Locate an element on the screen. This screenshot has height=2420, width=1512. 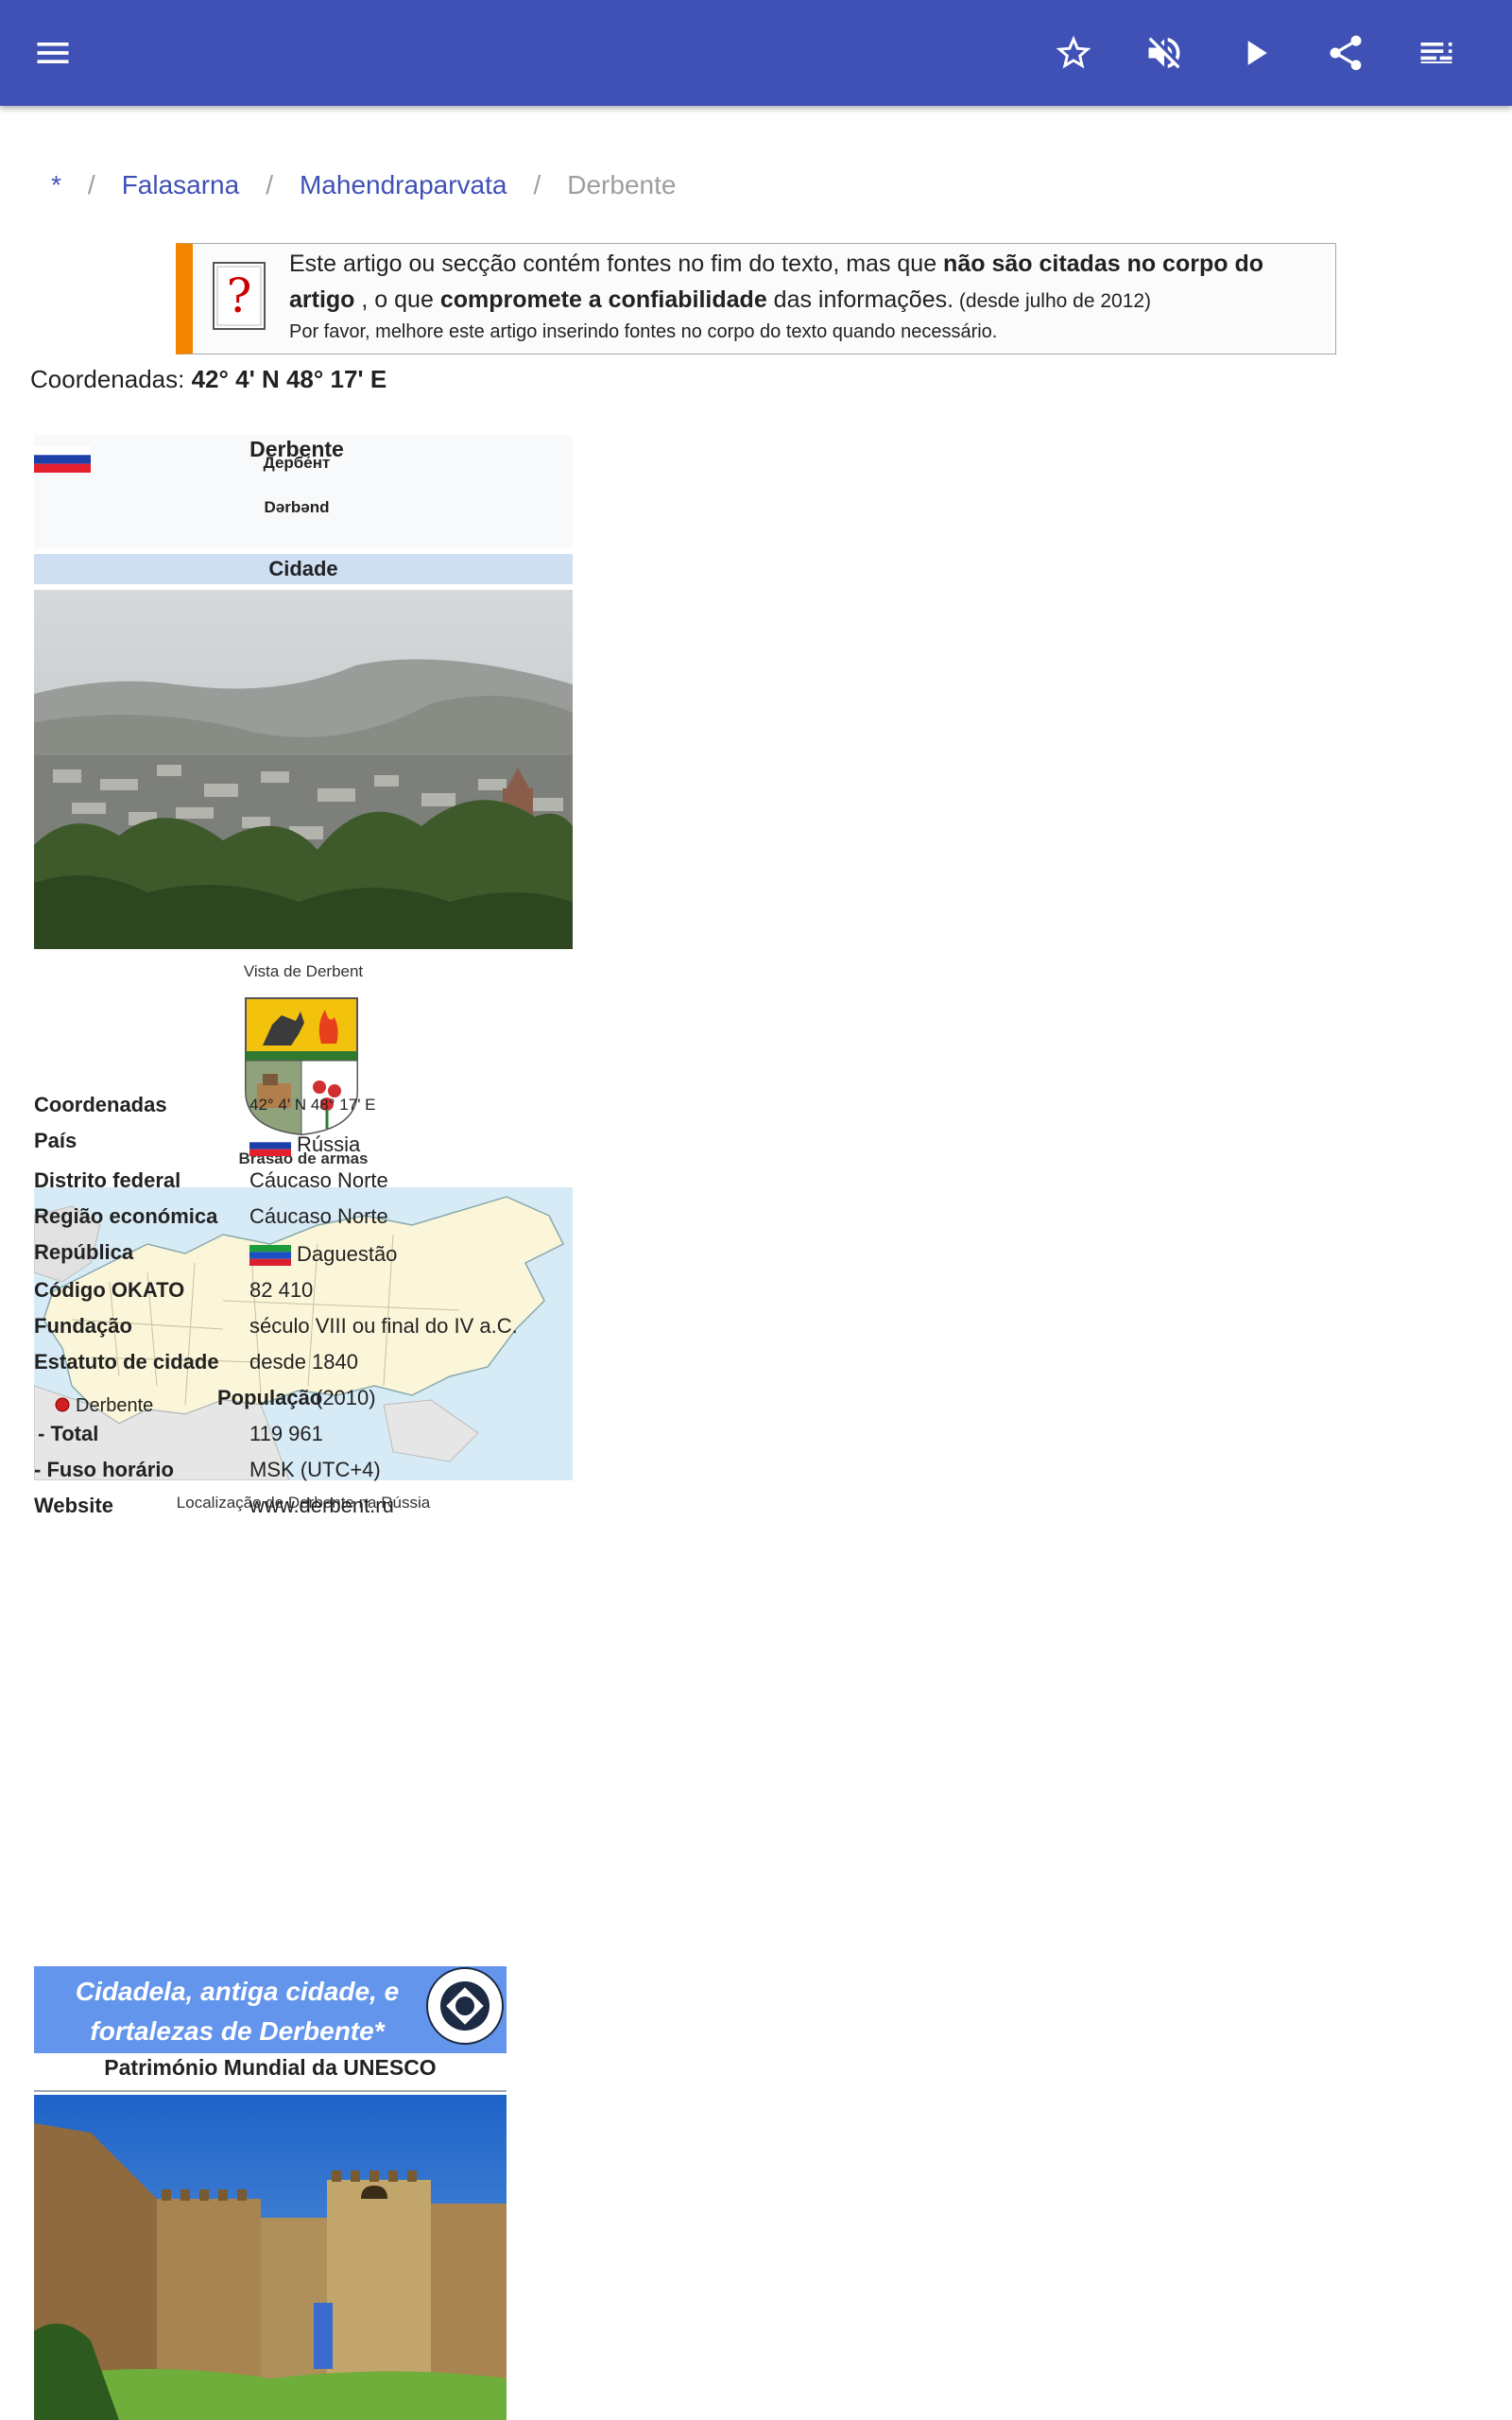
row-label: República is located at coordinates (84, 1252).